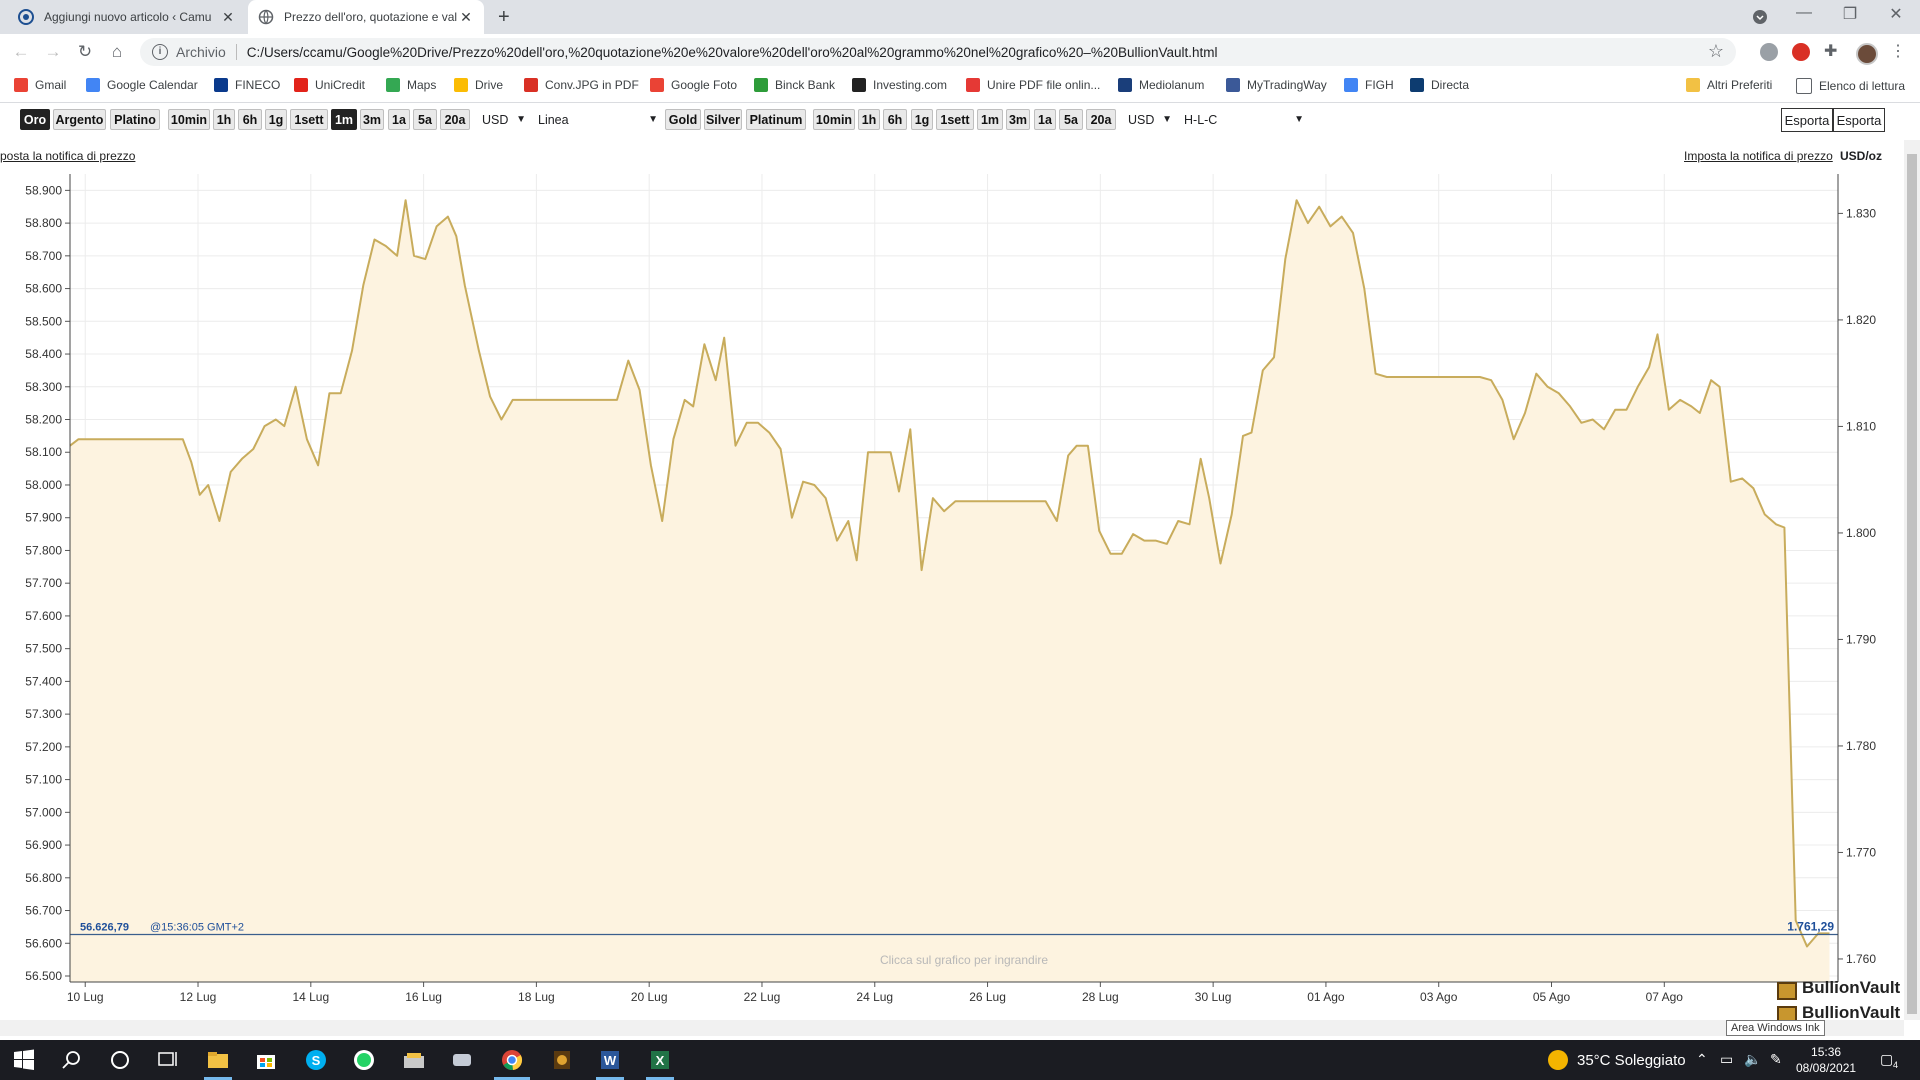 This screenshot has width=1920, height=1080. What do you see at coordinates (24, 1060) in the screenshot?
I see `windows-start-icon` at bounding box center [24, 1060].